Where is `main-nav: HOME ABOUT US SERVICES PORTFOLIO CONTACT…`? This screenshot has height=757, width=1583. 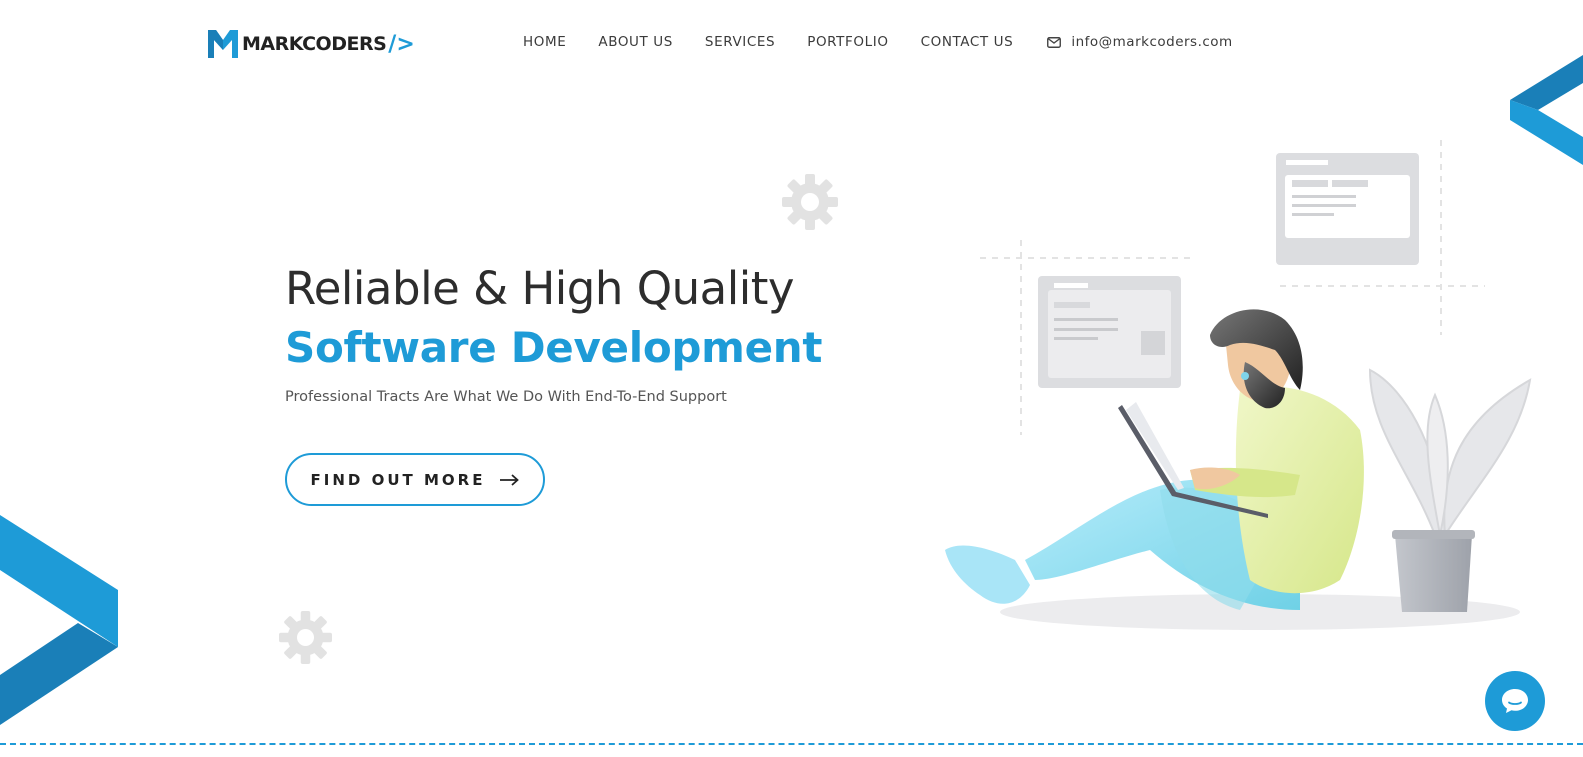
main-nav: HOME ABOUT US SERVICES PORTFOLIO CONTACT… is located at coordinates (878, 42).